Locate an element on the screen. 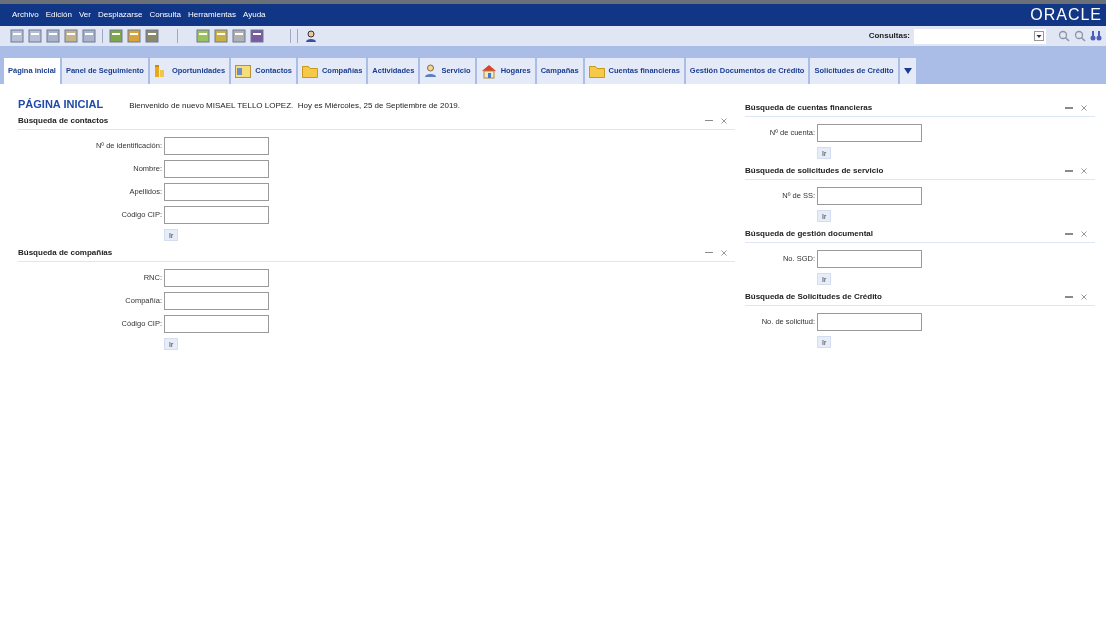 Image resolution: width=1106 pixels, height=622 pixels. menu-item: Edición is located at coordinates (58, 15).